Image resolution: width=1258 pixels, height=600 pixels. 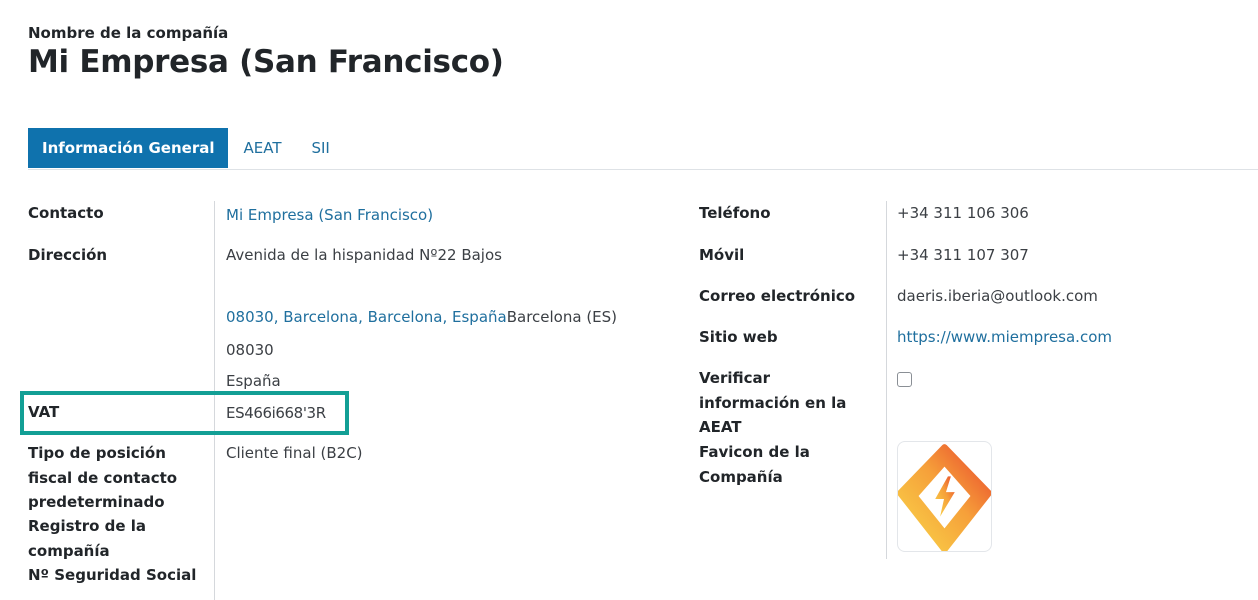 I want to click on sitio-web-label: Sitio web, so click(x=738, y=337).